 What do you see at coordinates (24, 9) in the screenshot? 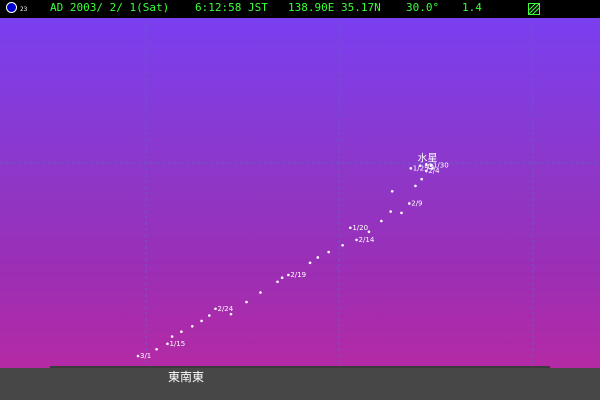
I see `moon-age: 23` at bounding box center [24, 9].